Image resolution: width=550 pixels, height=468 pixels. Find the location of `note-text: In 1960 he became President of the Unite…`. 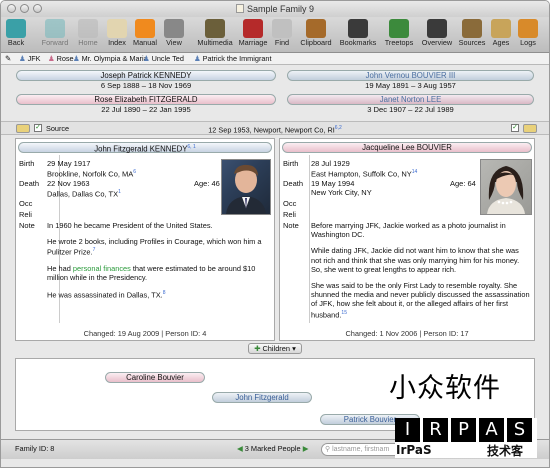

note-text: In 1960 he became President of the Unite… is located at coordinates (130, 225).